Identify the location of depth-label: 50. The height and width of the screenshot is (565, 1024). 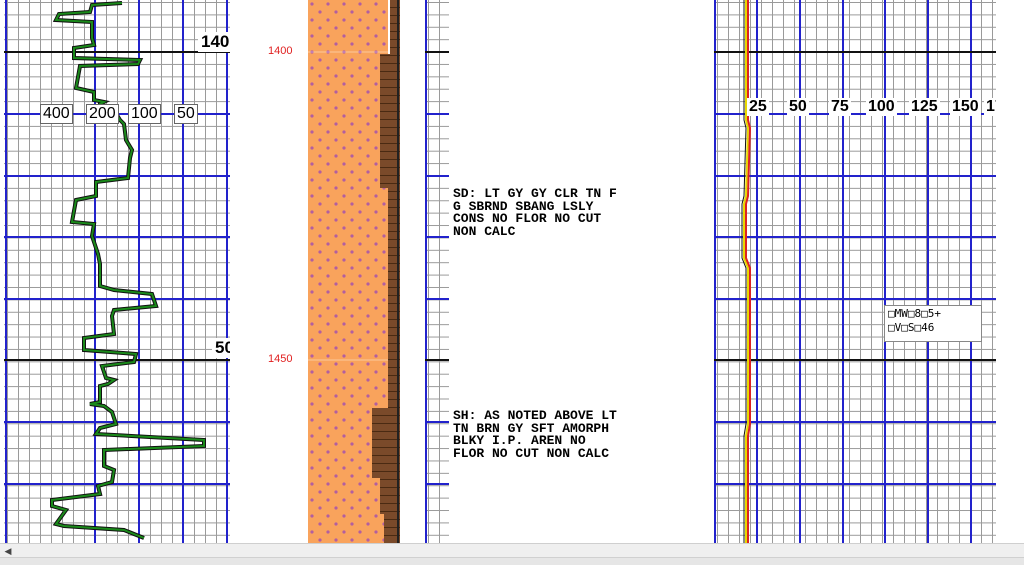
(221, 348).